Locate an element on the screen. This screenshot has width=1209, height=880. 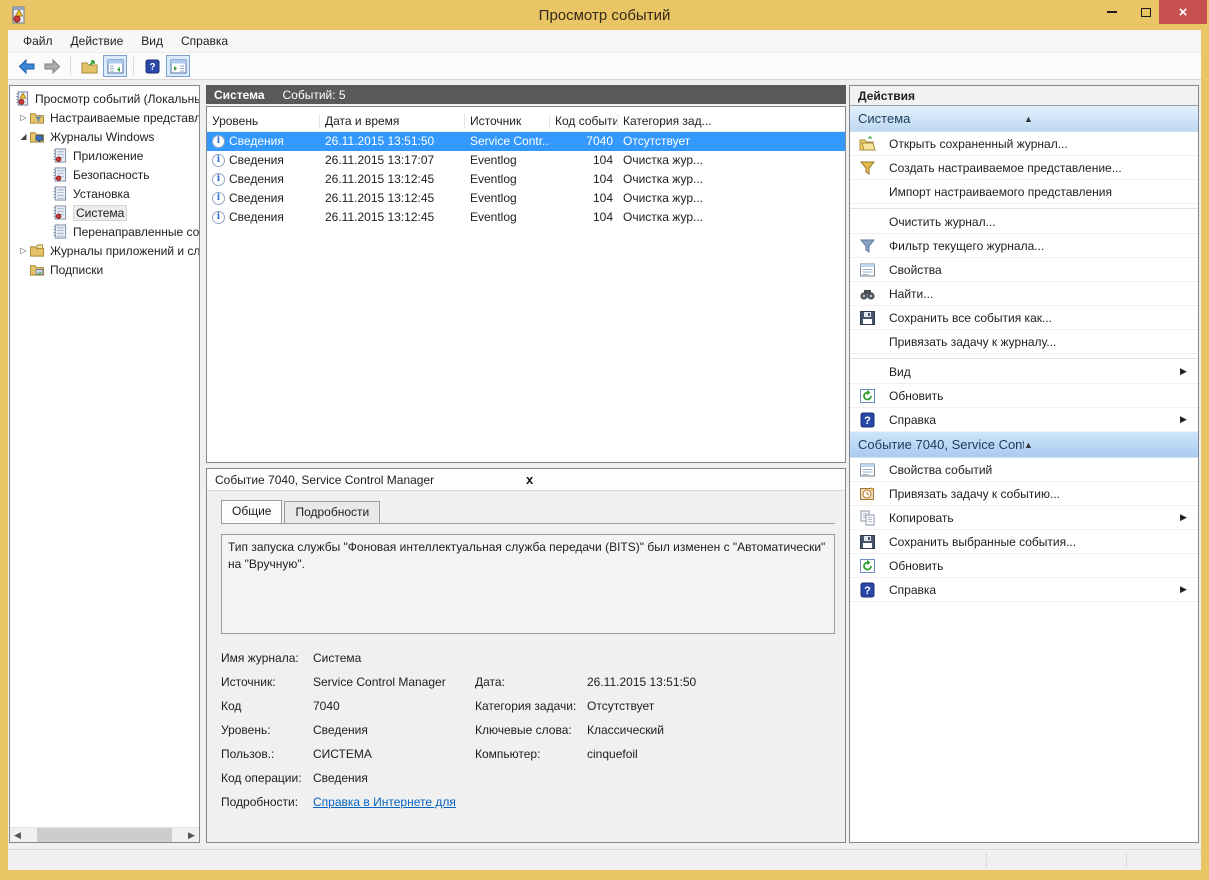
back-button is located at coordinates (26, 66).